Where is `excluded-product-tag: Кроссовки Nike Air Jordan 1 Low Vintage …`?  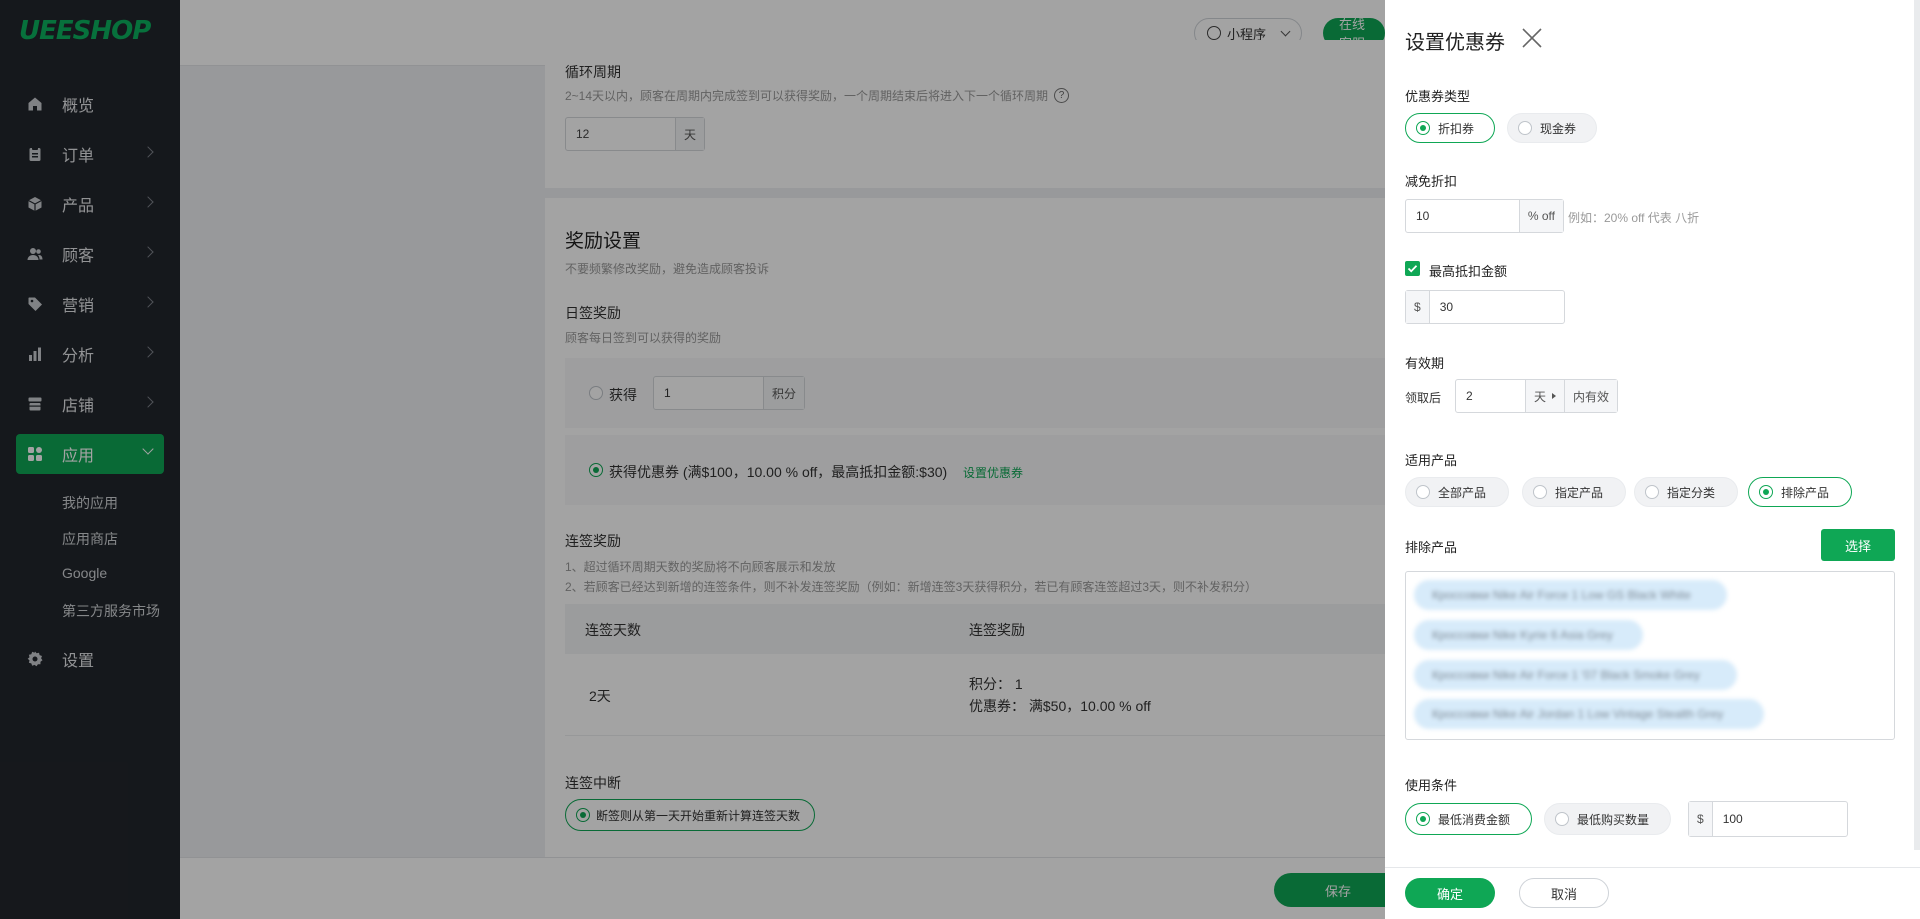 excluded-product-tag: Кроссовки Nike Air Jordan 1 Low Vintage … is located at coordinates (1589, 714).